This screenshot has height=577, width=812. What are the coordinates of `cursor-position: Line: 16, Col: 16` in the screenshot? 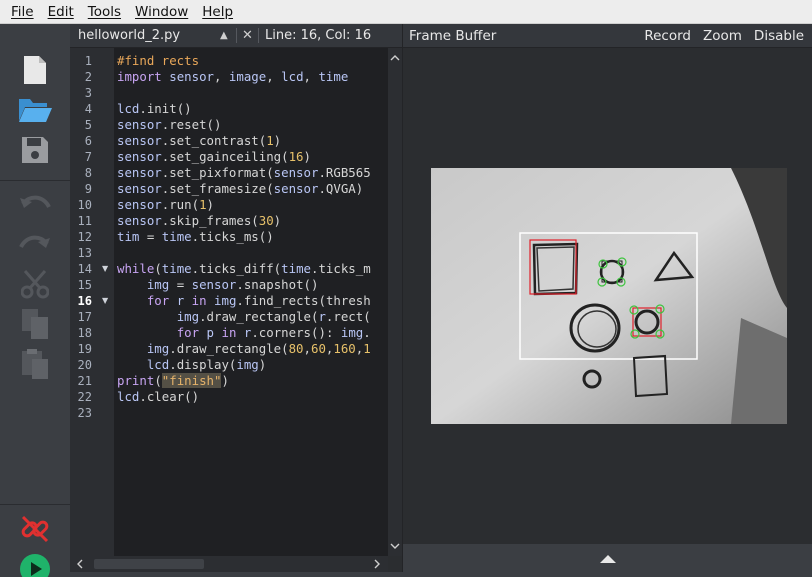 It's located at (314, 35).